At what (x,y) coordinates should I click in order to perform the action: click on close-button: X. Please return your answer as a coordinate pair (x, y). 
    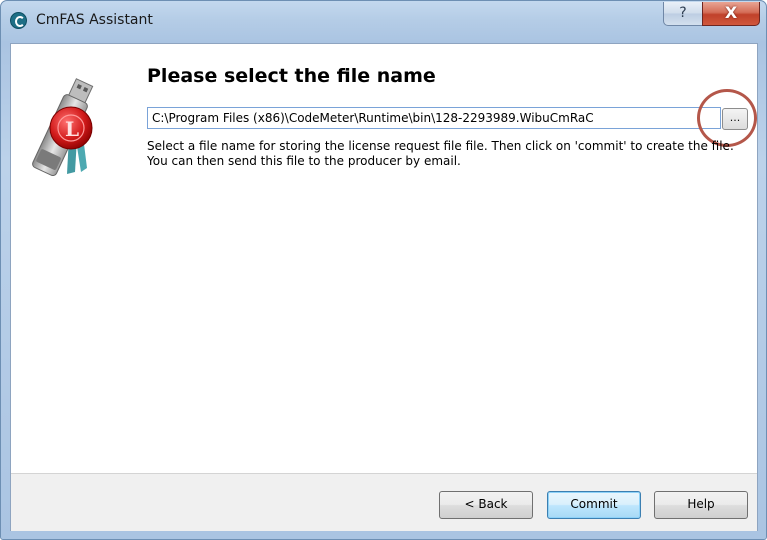
    Looking at the image, I should click on (731, 14).